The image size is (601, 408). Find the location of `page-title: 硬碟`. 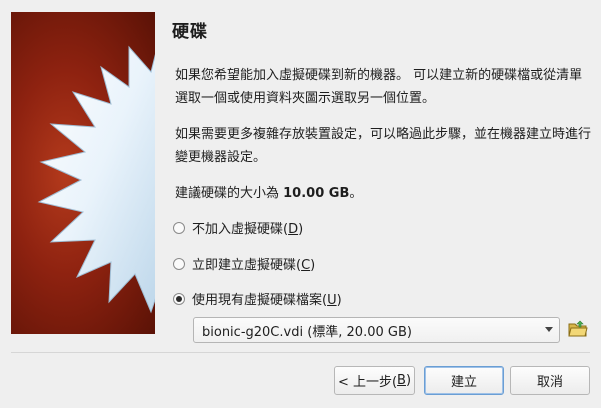

page-title: 硬碟 is located at coordinates (190, 32).